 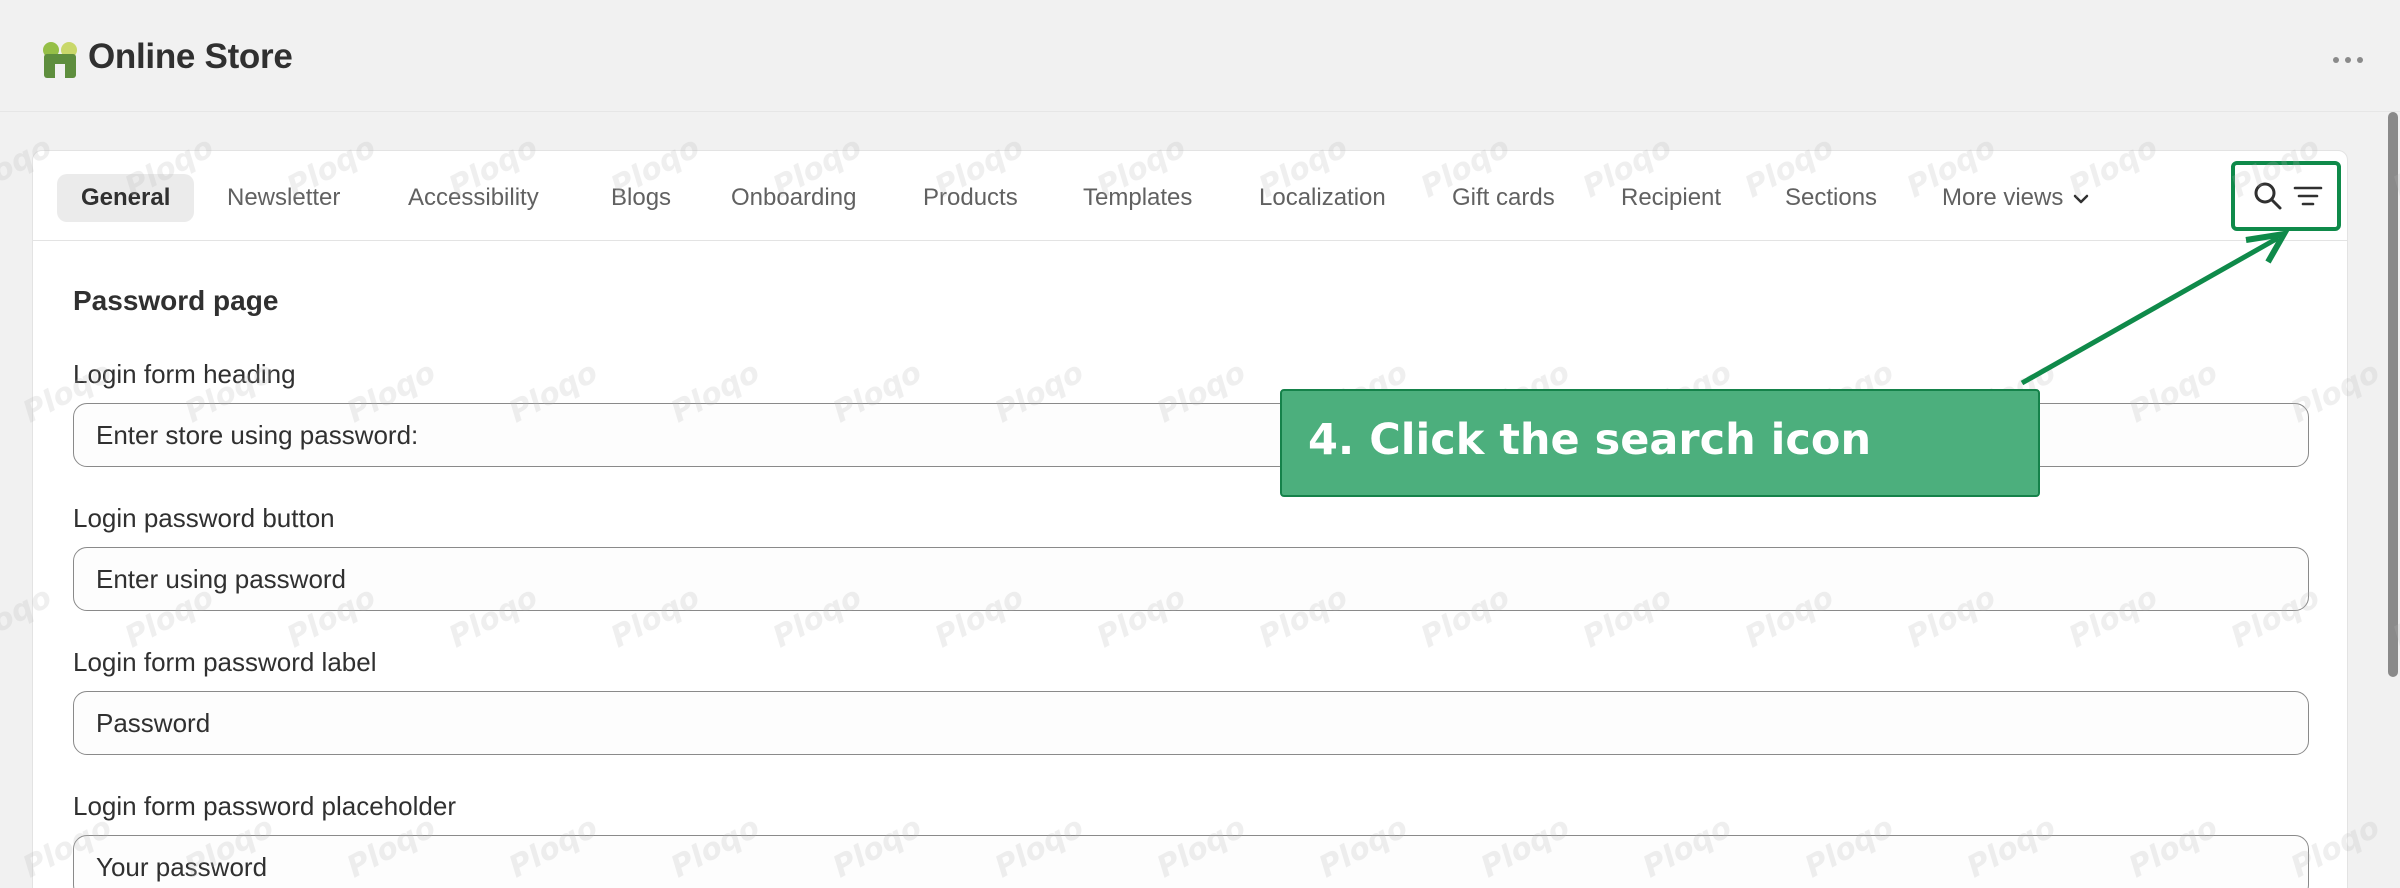 What do you see at coordinates (2393, 394) in the screenshot?
I see `scrollbar-thumb` at bounding box center [2393, 394].